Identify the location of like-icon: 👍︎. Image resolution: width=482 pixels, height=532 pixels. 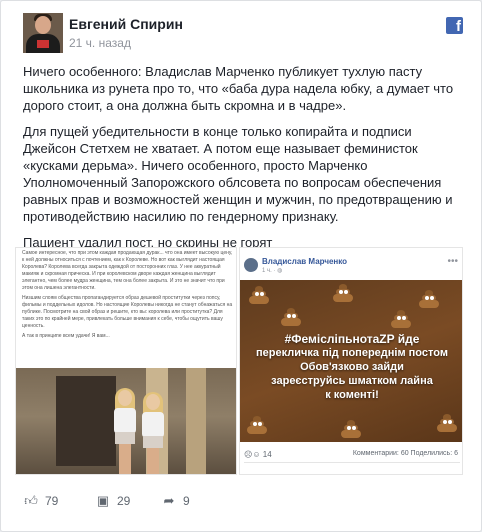
(31, 500).